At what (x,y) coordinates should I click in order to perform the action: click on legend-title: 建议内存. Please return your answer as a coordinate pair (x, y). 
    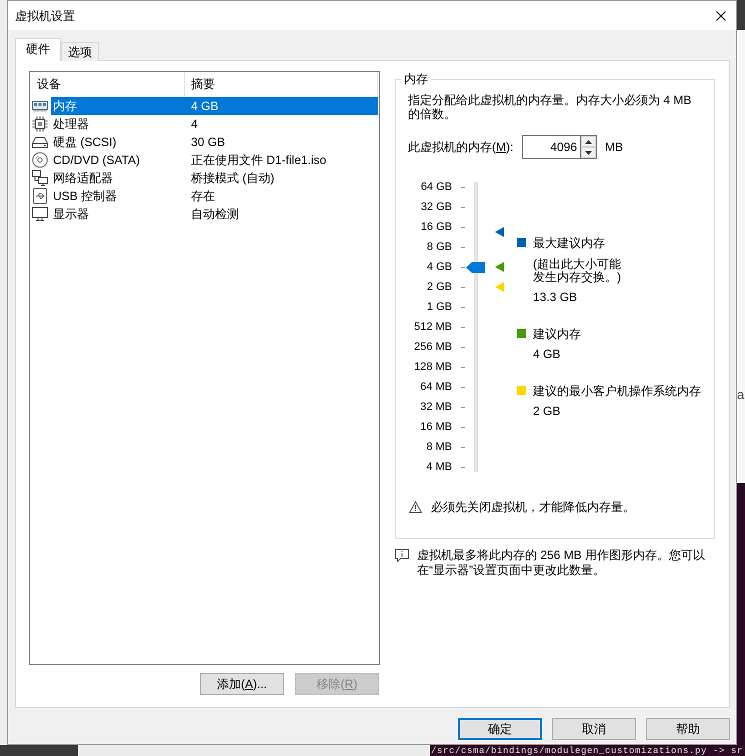
    Looking at the image, I should click on (557, 334).